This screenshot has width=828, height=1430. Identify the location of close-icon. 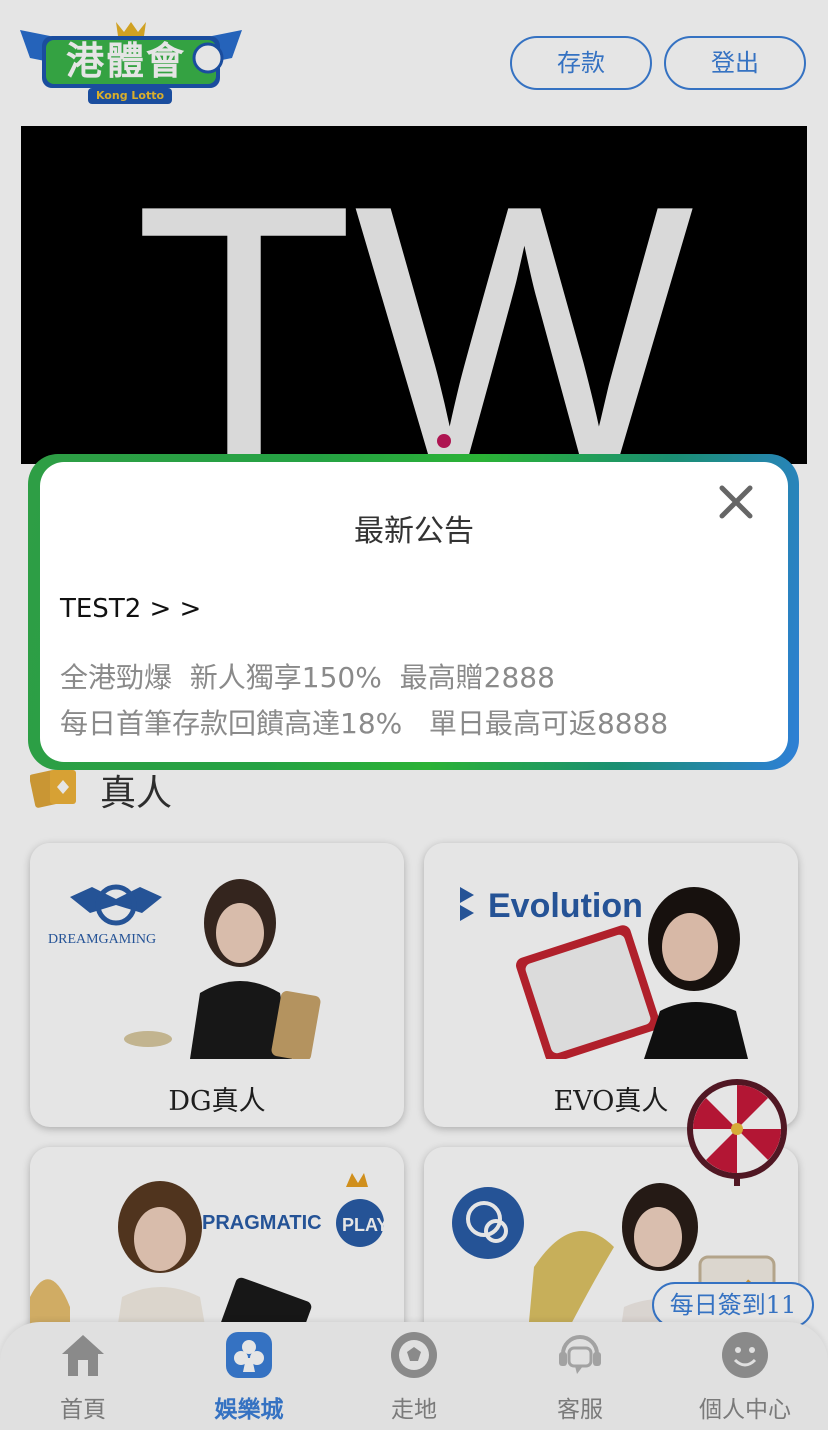
(736, 502).